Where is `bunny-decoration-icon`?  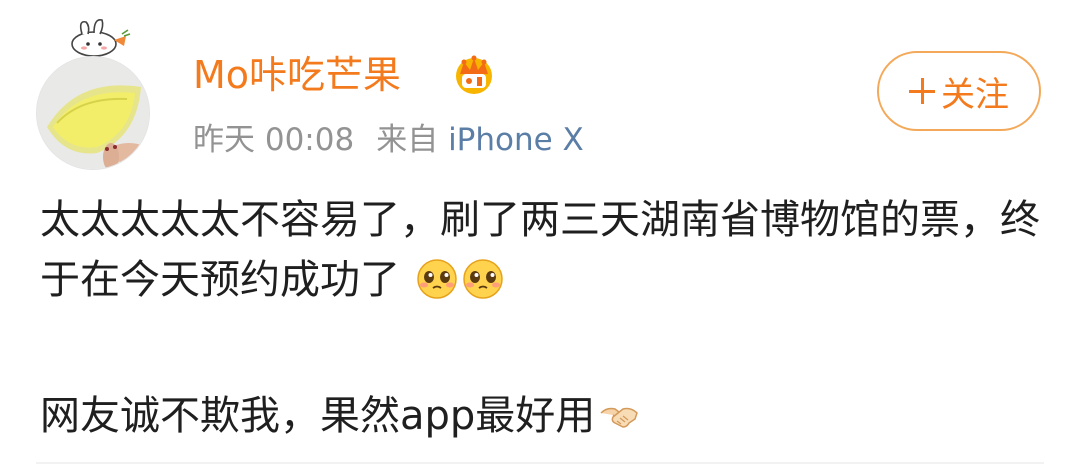 bunny-decoration-icon is located at coordinates (101, 37).